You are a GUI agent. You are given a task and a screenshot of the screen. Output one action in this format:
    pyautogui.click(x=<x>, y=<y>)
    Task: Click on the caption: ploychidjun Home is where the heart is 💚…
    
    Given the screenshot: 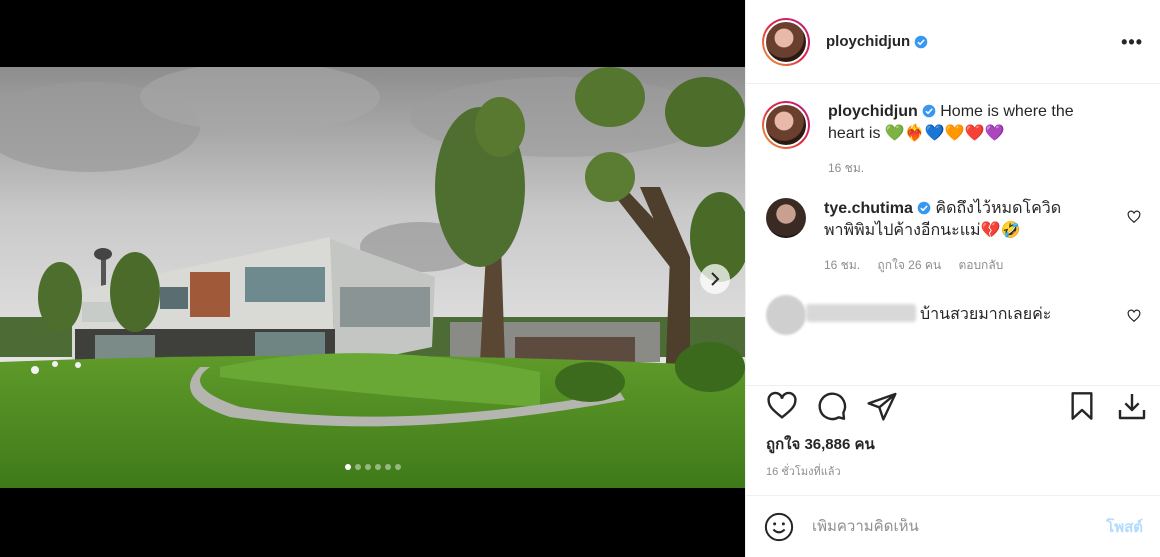 What is the action you would take?
    pyautogui.click(x=953, y=139)
    